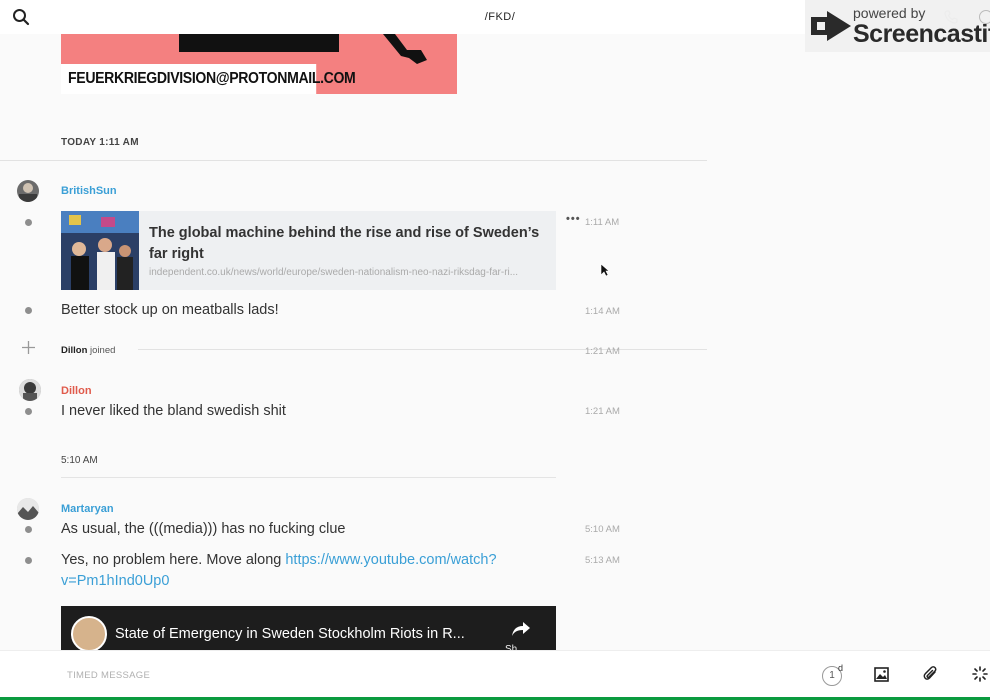  Describe the element at coordinates (521, 629) in the screenshot. I see `share-icon` at that location.